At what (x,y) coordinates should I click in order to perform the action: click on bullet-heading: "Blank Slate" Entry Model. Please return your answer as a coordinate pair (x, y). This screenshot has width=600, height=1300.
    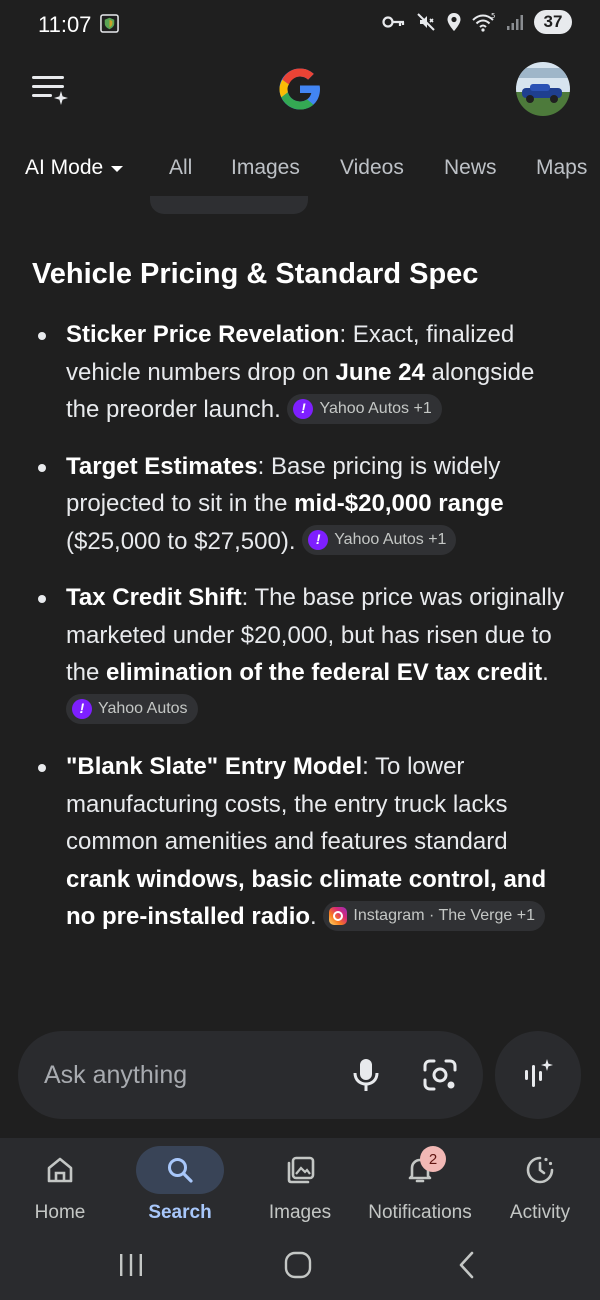
    Looking at the image, I should click on (214, 766).